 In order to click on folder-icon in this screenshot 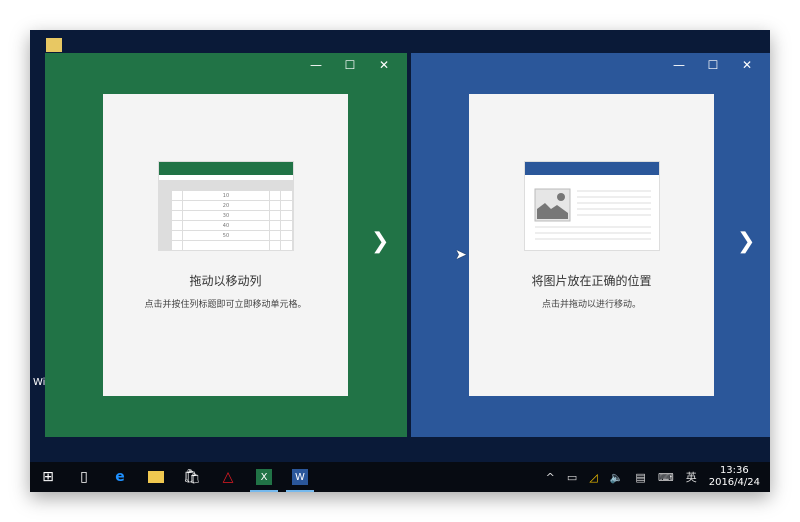, I will do `click(54, 45)`.